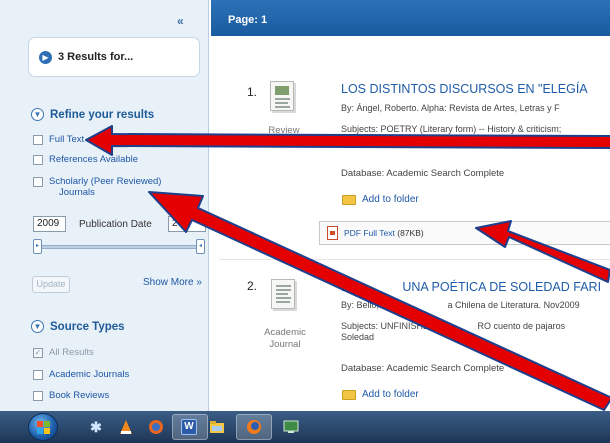  I want to click on filter-full-text: Full Text, so click(58, 139).